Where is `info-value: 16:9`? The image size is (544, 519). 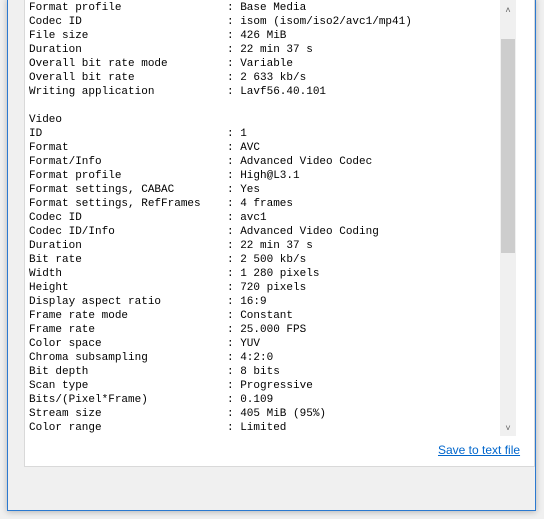
info-value: 16:9 is located at coordinates (253, 302).